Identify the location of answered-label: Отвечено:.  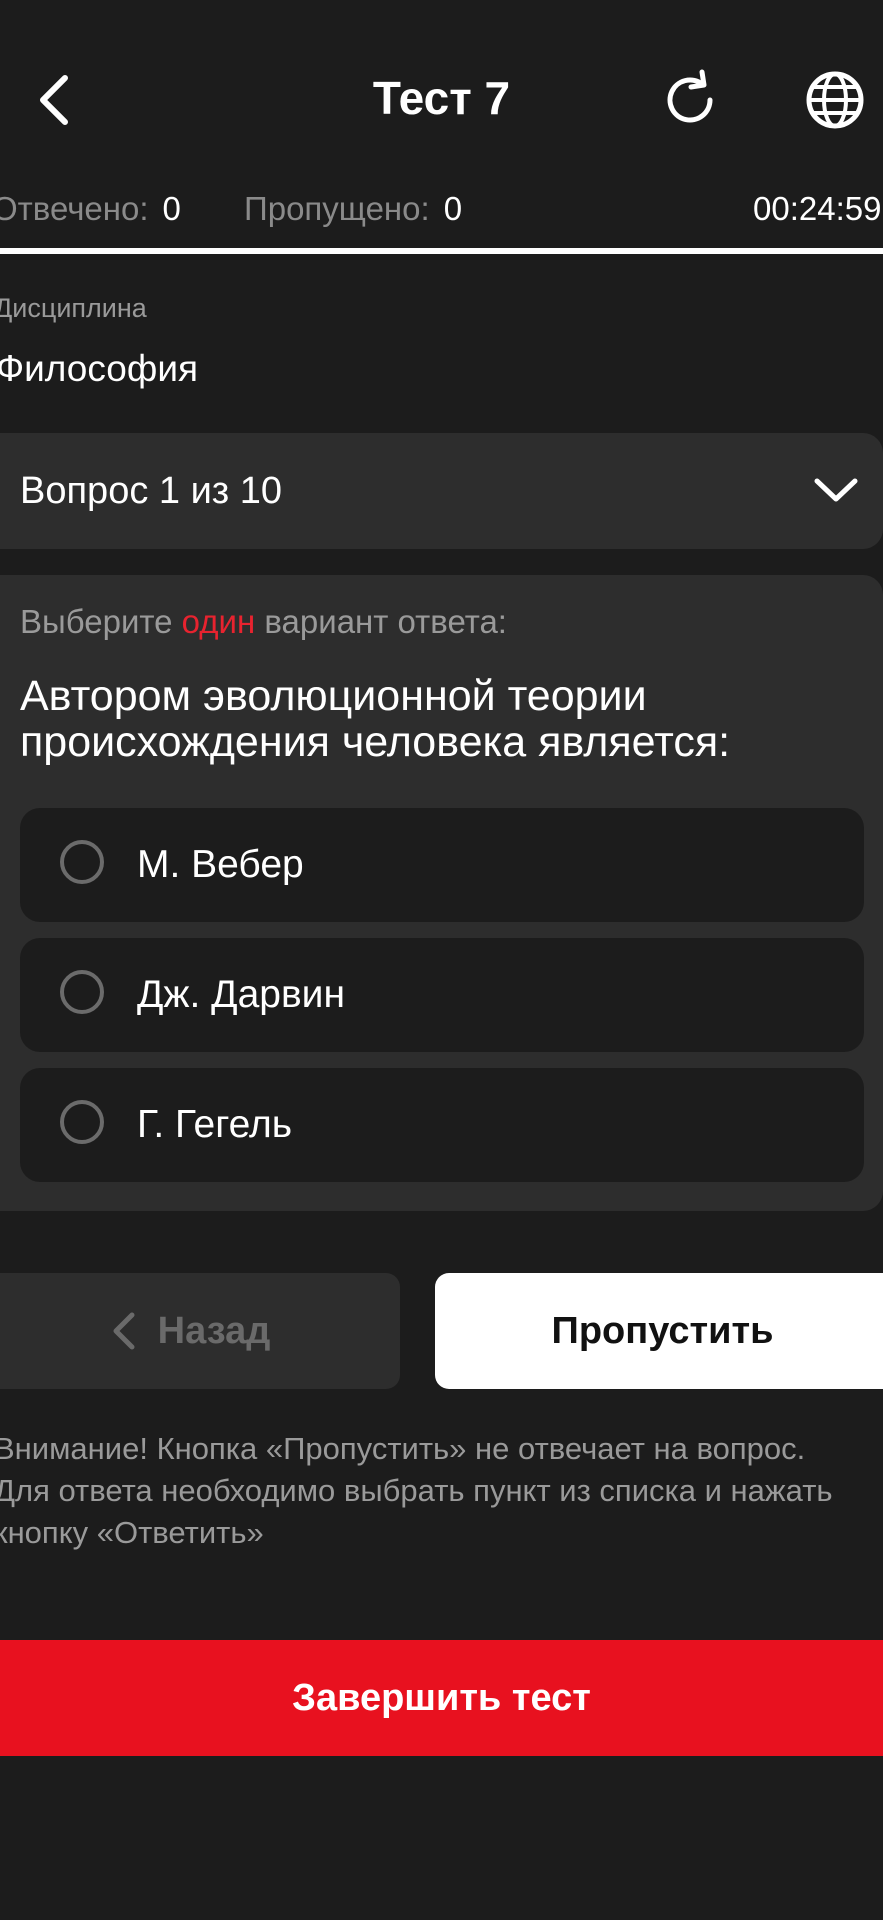
(74, 208).